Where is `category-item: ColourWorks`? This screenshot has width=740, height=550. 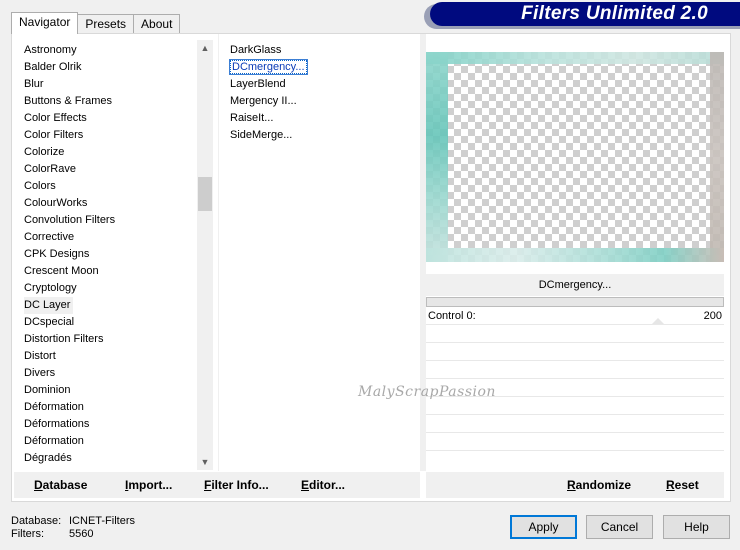
category-item: ColourWorks is located at coordinates (112, 203).